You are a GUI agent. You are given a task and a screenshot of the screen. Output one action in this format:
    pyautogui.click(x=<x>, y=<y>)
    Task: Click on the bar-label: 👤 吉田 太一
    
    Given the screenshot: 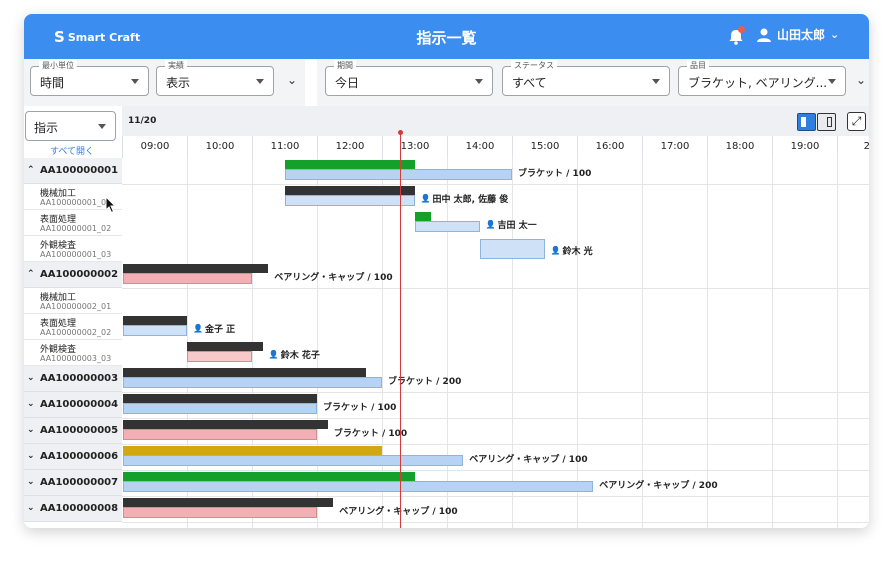 What is the action you would take?
    pyautogui.click(x=511, y=224)
    